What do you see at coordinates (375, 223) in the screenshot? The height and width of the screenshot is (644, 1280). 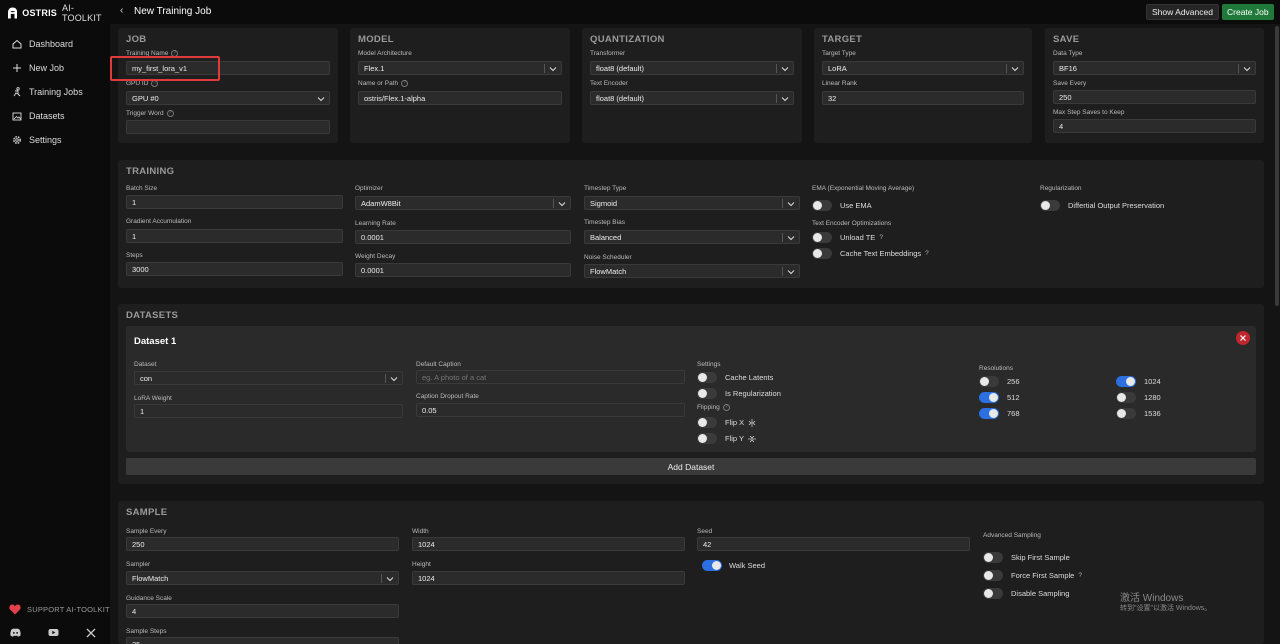 I see `learning-rate-label: Learning Rate` at bounding box center [375, 223].